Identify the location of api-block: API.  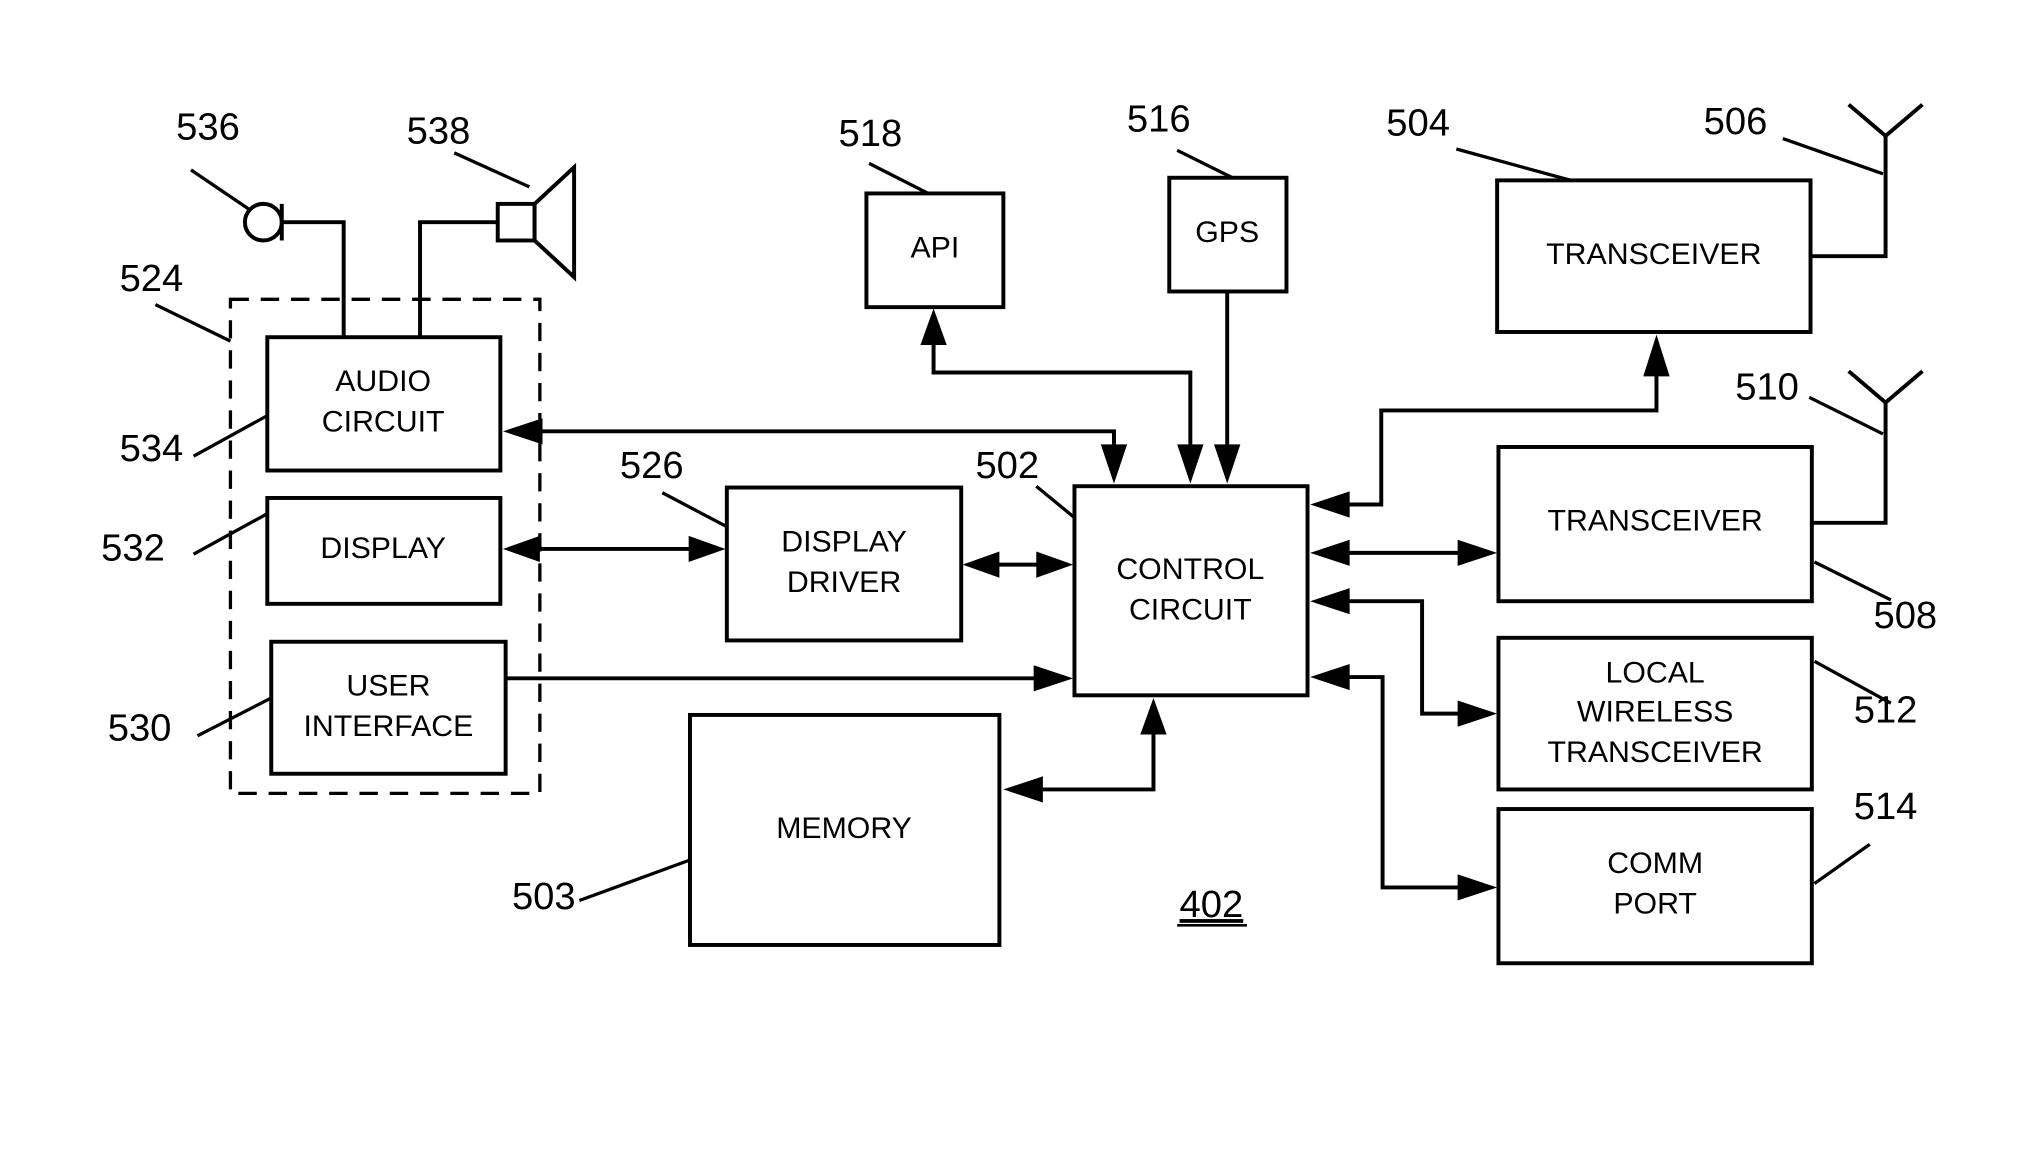
(935, 250).